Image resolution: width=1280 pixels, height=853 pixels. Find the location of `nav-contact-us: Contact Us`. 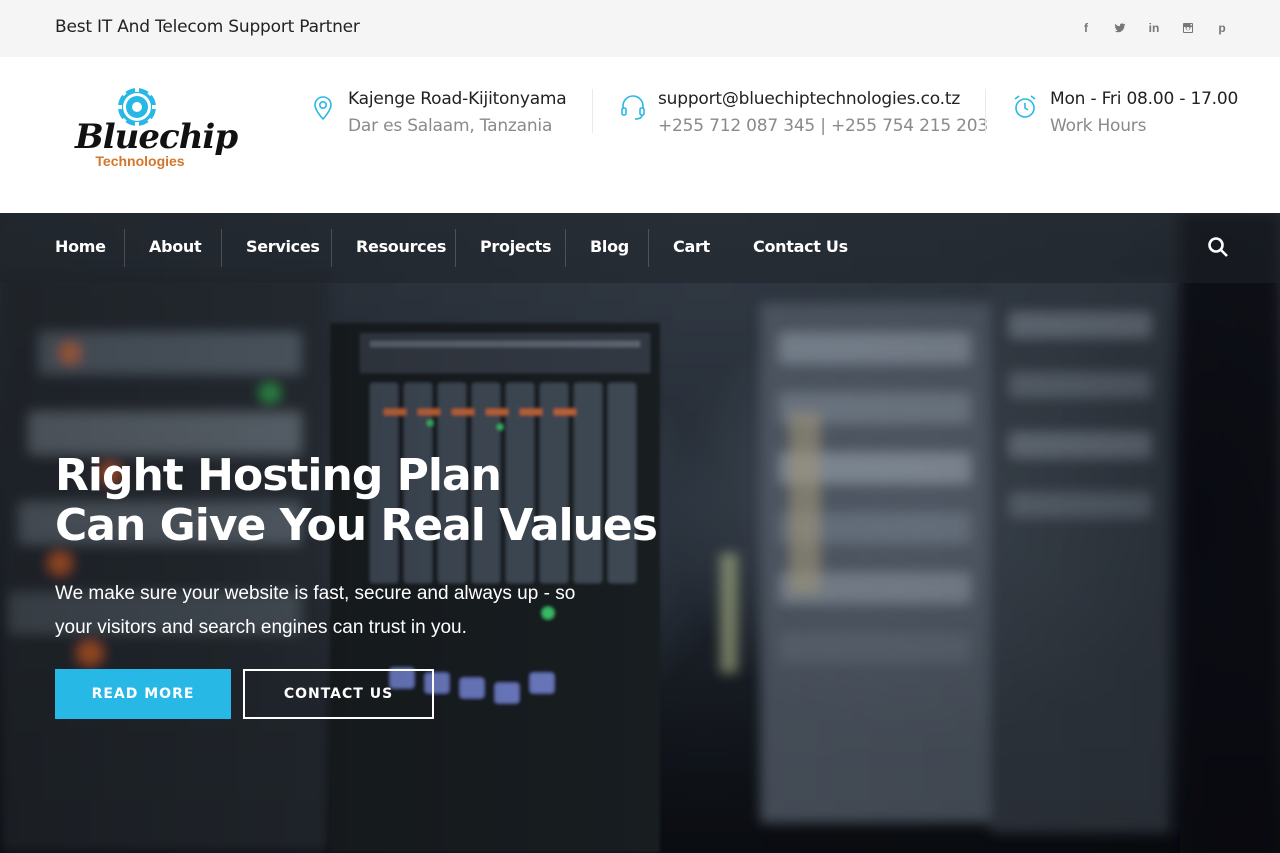

nav-contact-us: Contact Us is located at coordinates (800, 248).